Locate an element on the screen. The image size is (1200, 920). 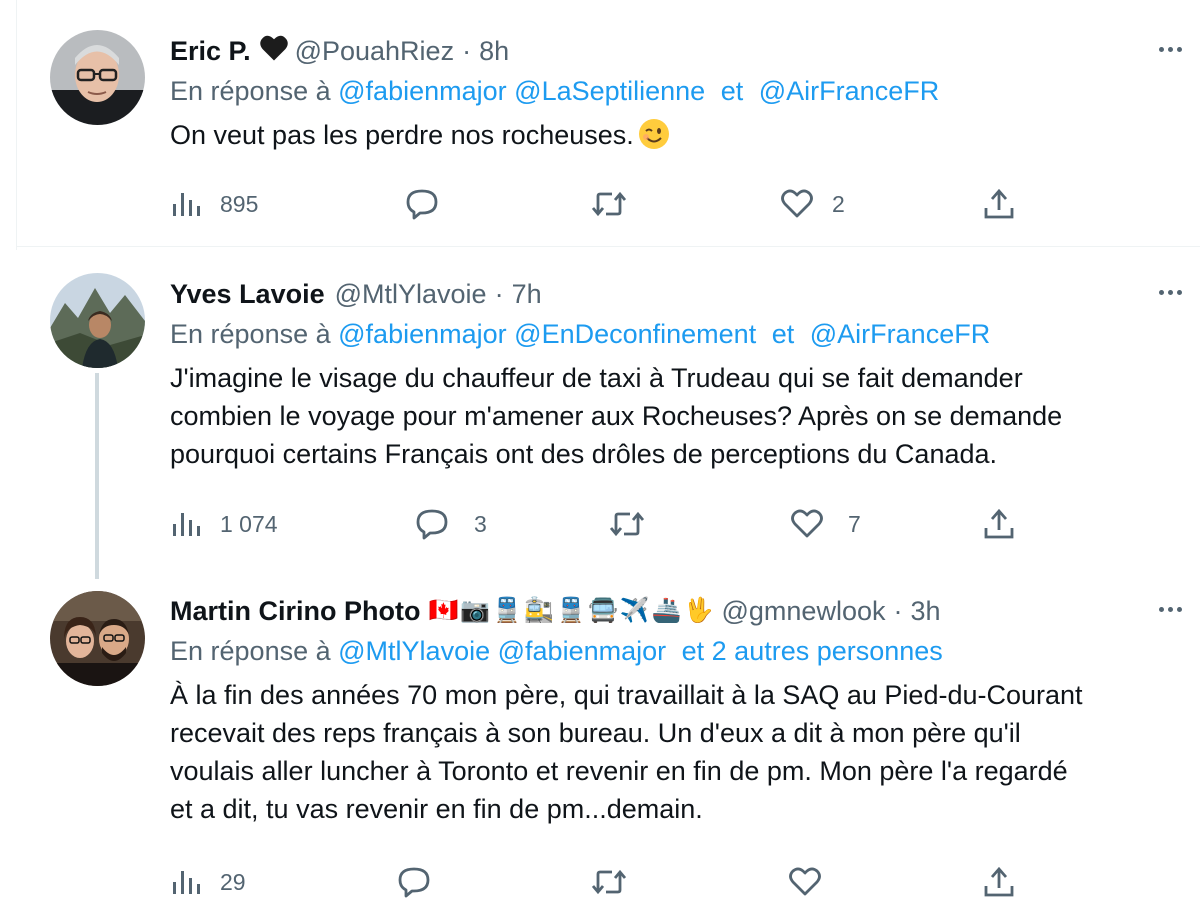
reply-button: 3 is located at coordinates (450, 524).